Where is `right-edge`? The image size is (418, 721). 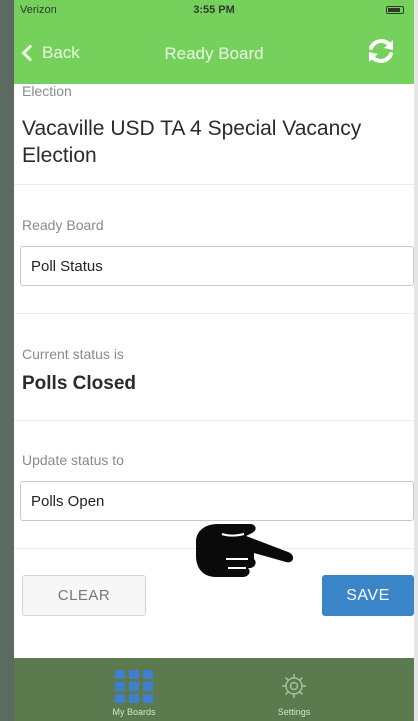 right-edge is located at coordinates (416, 360).